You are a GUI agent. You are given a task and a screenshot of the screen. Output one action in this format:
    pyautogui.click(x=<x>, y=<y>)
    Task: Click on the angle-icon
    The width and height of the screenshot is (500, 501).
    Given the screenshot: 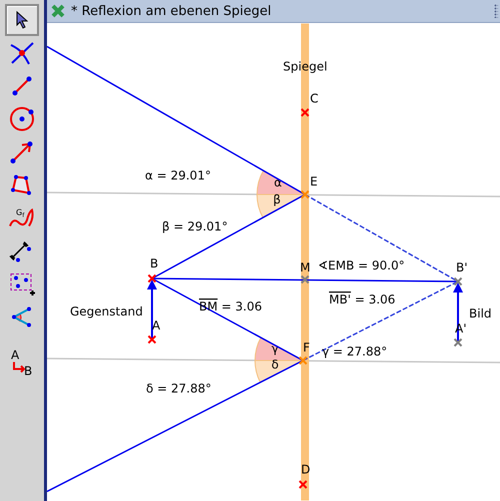 What is the action you would take?
    pyautogui.click(x=22, y=317)
    